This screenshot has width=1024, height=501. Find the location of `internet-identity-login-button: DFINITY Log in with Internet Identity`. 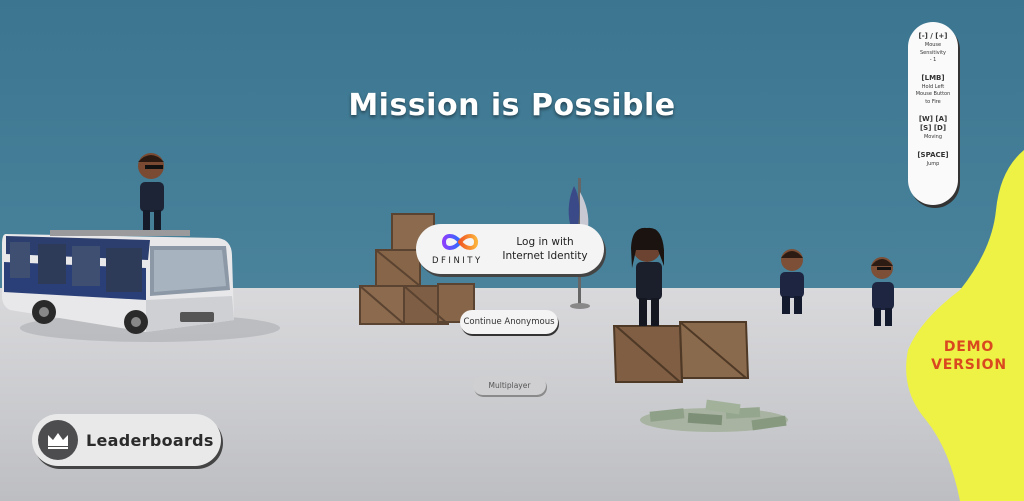

internet-identity-login-button: DFINITY Log in with Internet Identity is located at coordinates (510, 249).